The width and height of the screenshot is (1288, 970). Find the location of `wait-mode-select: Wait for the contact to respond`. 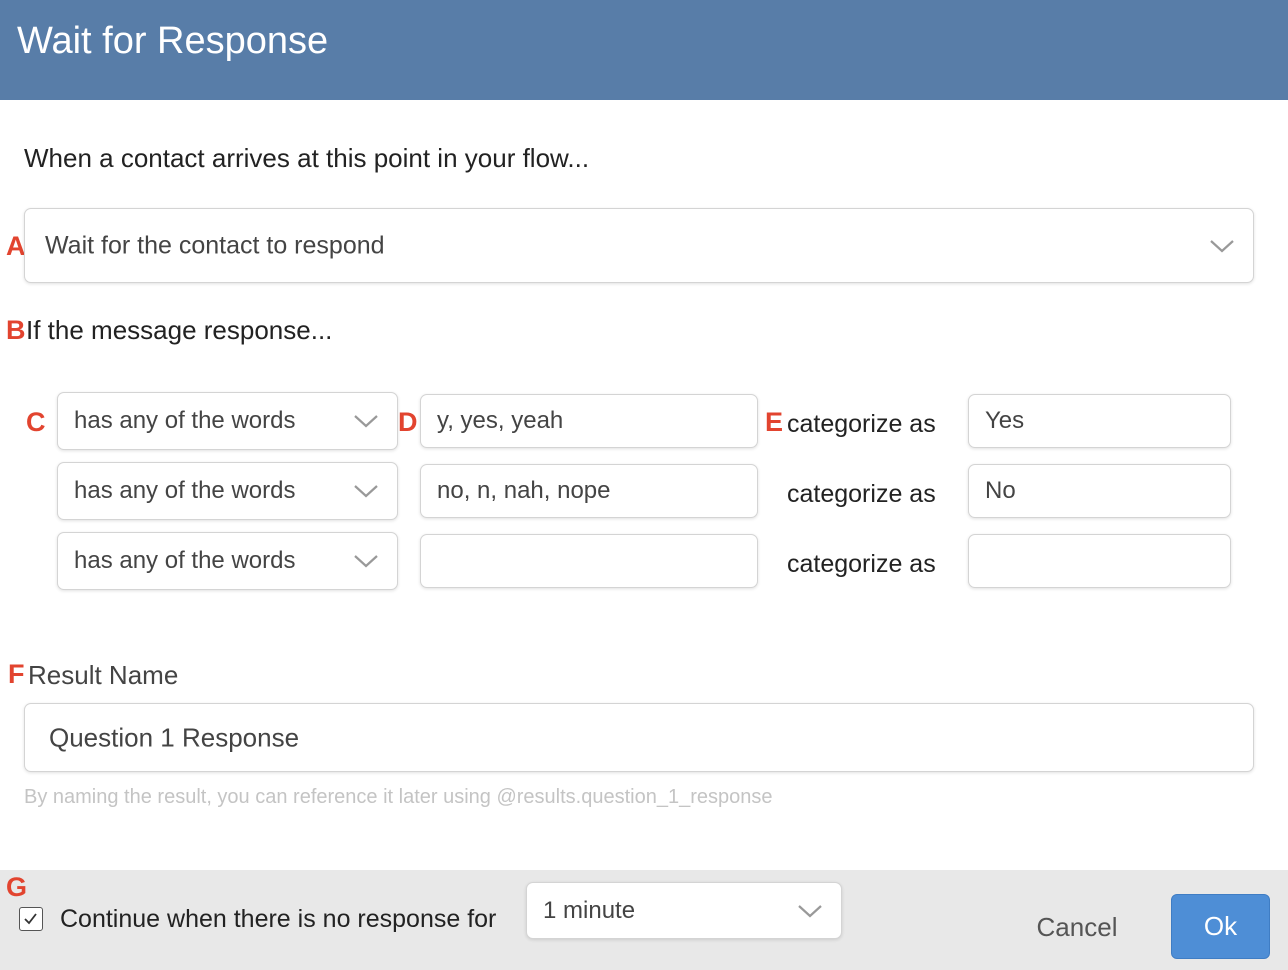

wait-mode-select: Wait for the contact to respond is located at coordinates (639, 245).